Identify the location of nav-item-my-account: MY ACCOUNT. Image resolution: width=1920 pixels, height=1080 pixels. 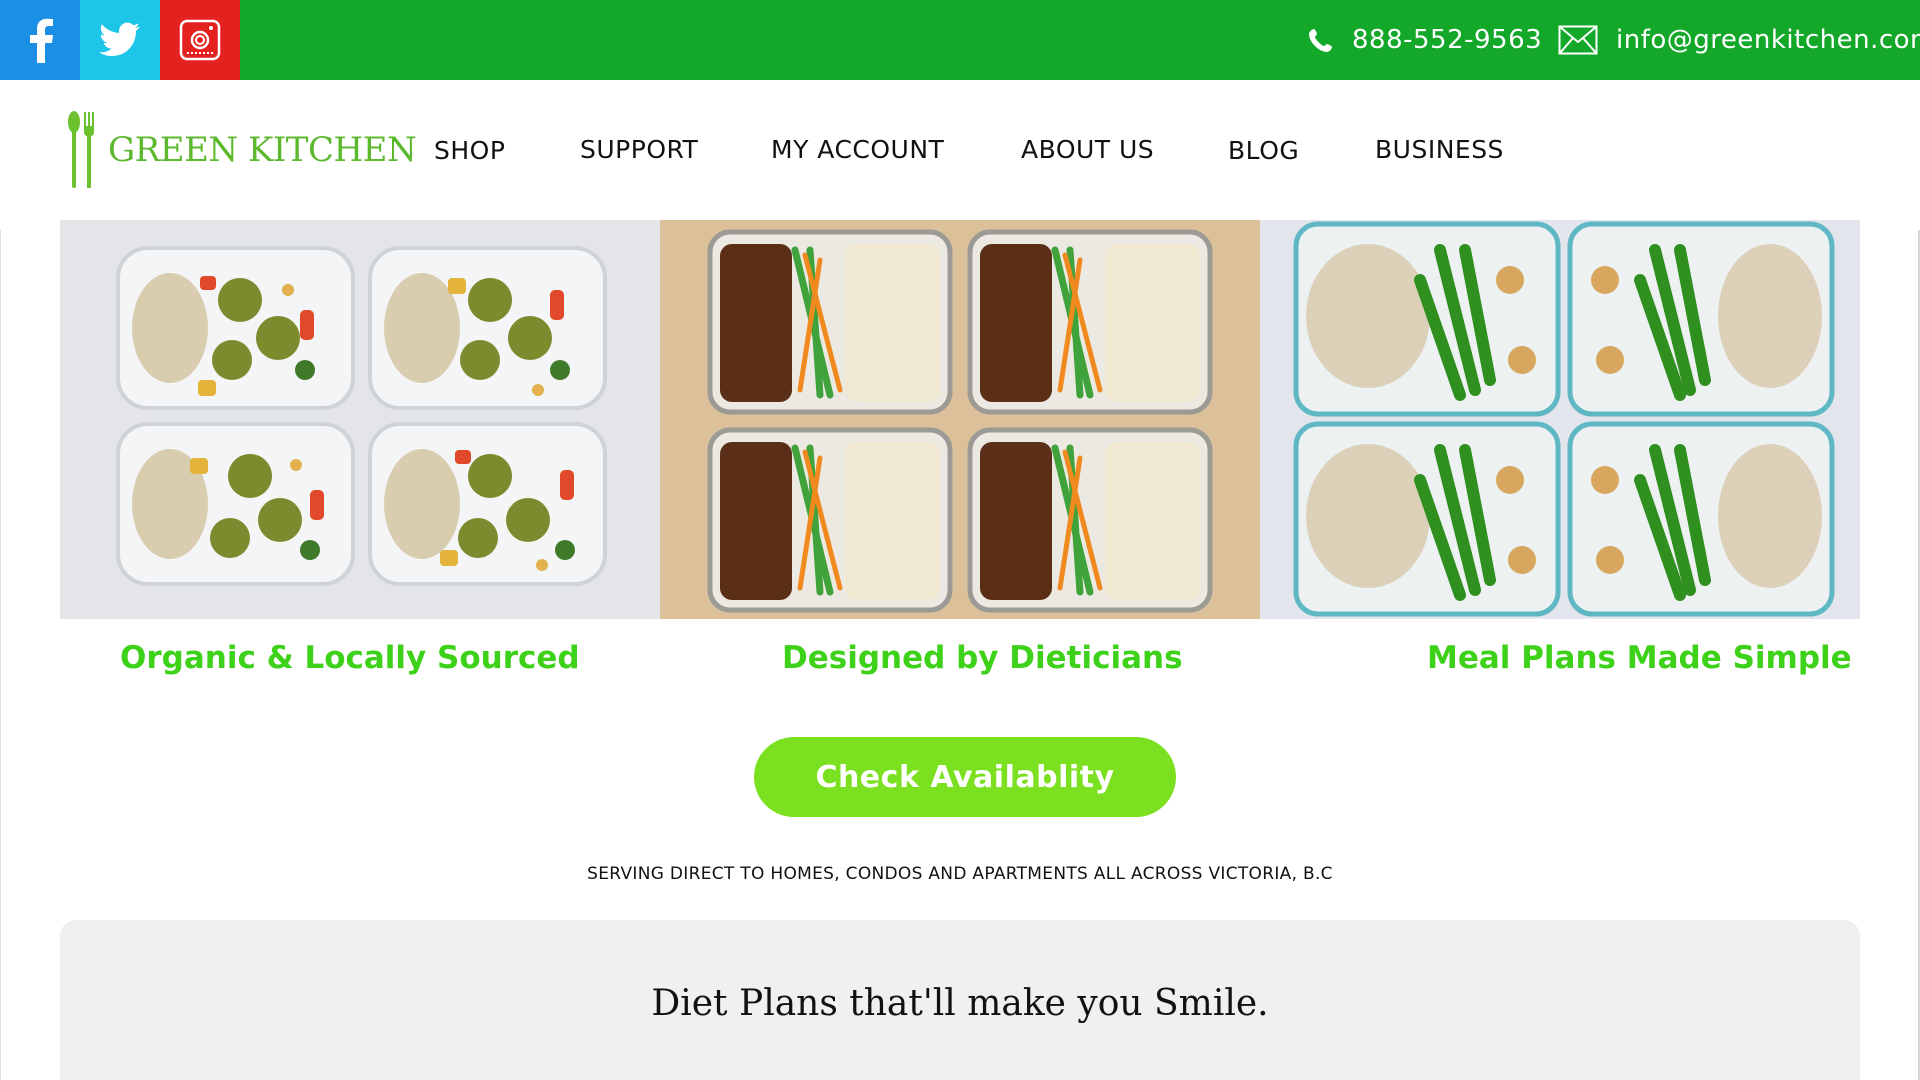
(857, 149).